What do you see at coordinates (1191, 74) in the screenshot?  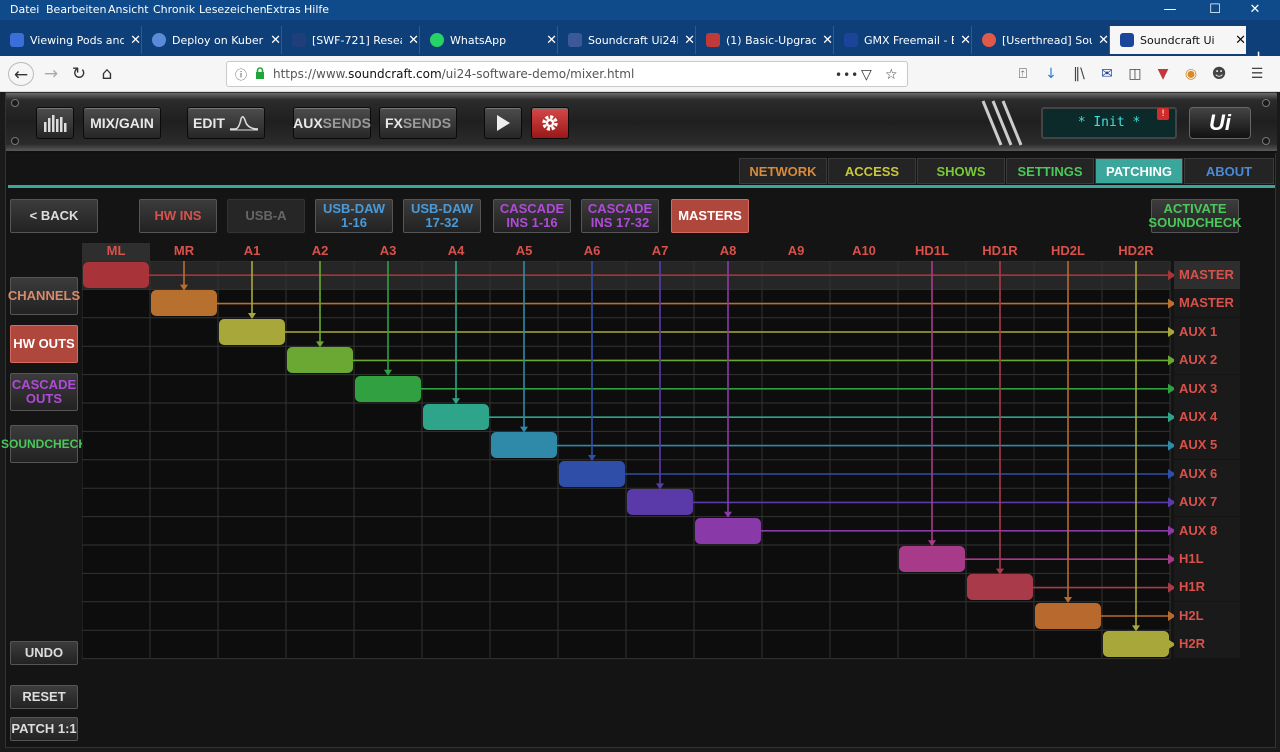 I see `extension-icon: ◉` at bounding box center [1191, 74].